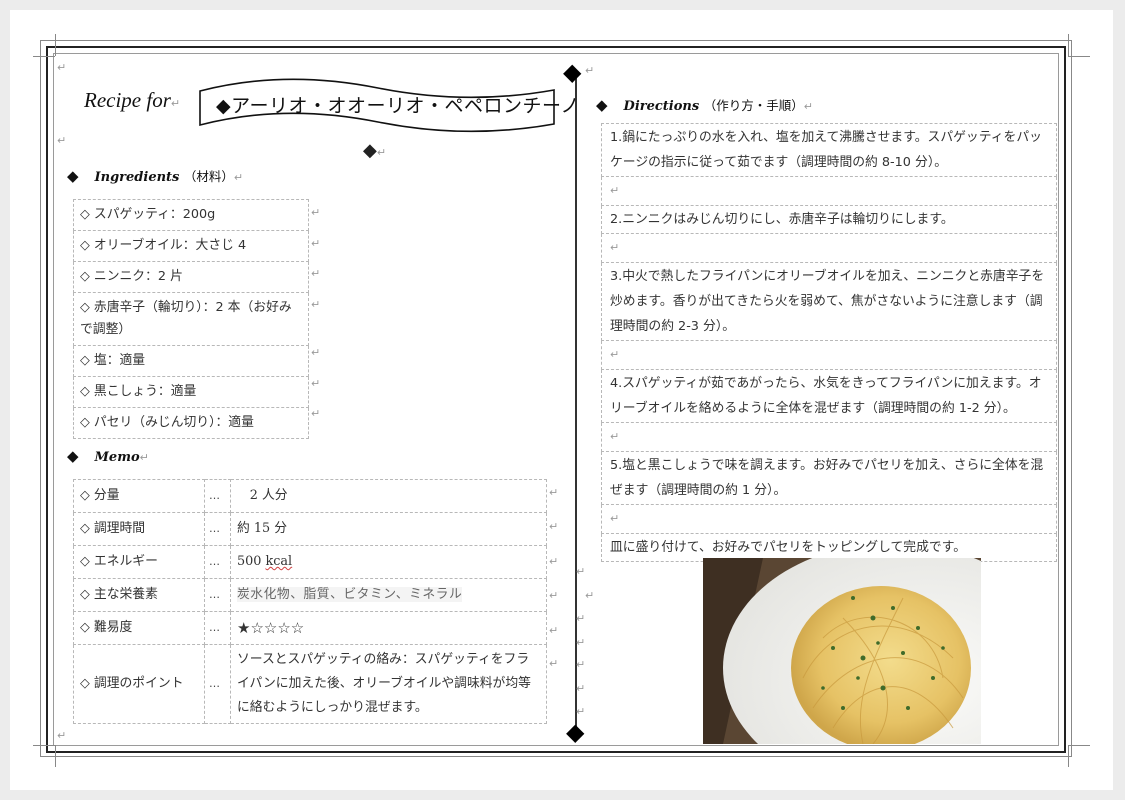 The image size is (1125, 800). I want to click on ingredient-item: ◇ スパゲッティ：200g, so click(191, 215).